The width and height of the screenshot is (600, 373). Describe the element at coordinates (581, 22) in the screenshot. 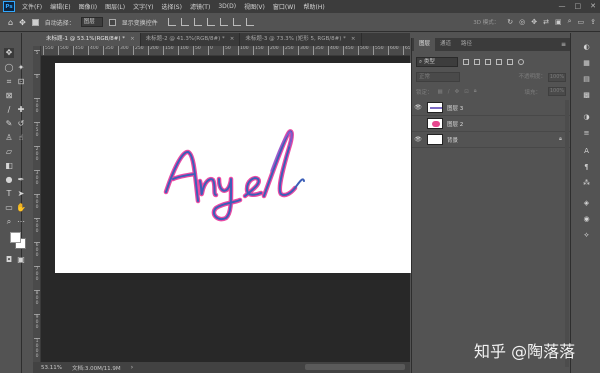

I see `workspace-icon: ▭` at that location.